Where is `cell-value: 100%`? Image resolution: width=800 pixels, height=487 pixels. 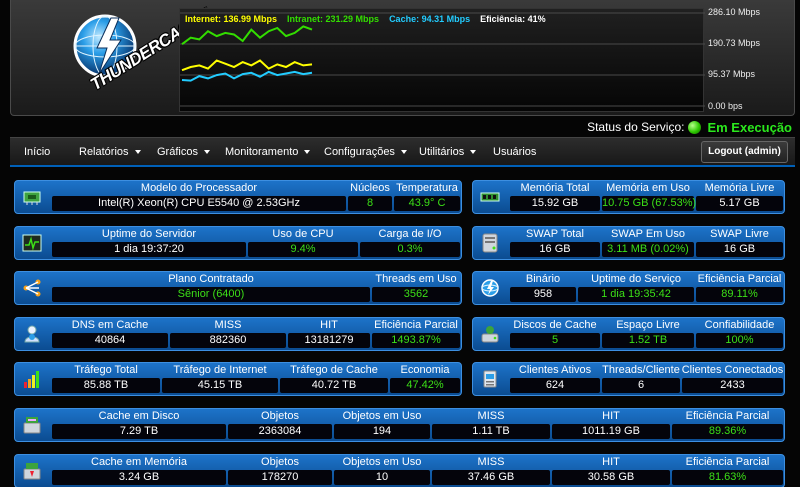 cell-value: 100% is located at coordinates (739, 340).